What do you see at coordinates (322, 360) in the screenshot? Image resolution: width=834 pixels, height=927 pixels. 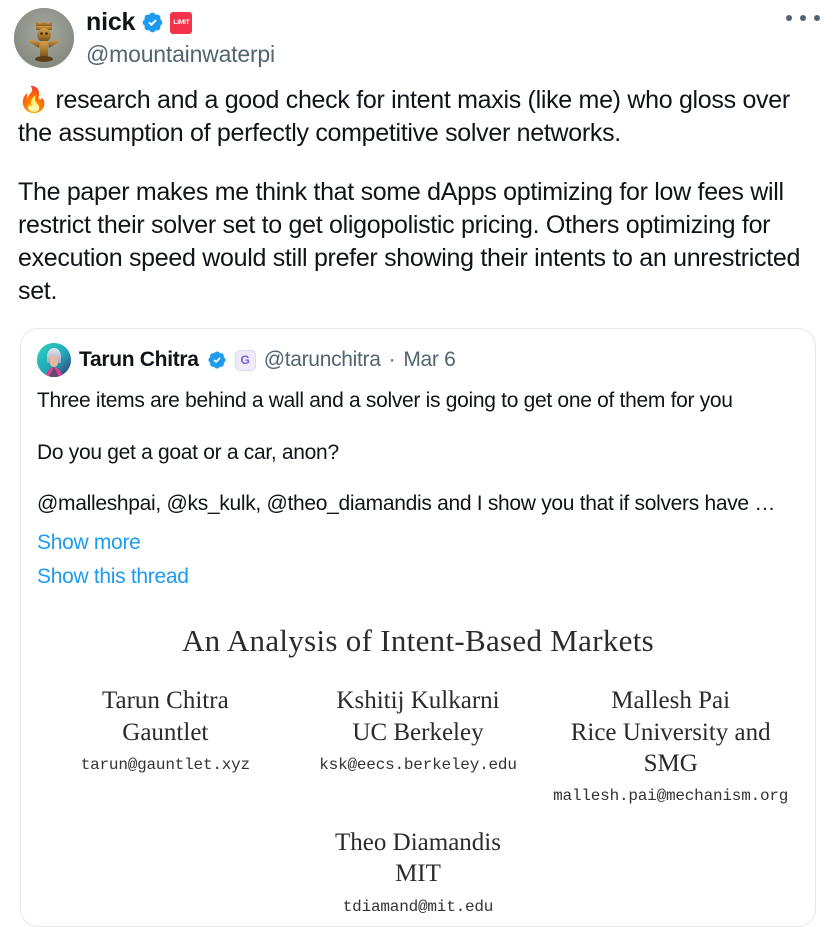 I see `quoted-handle: @tarunchitra` at bounding box center [322, 360].